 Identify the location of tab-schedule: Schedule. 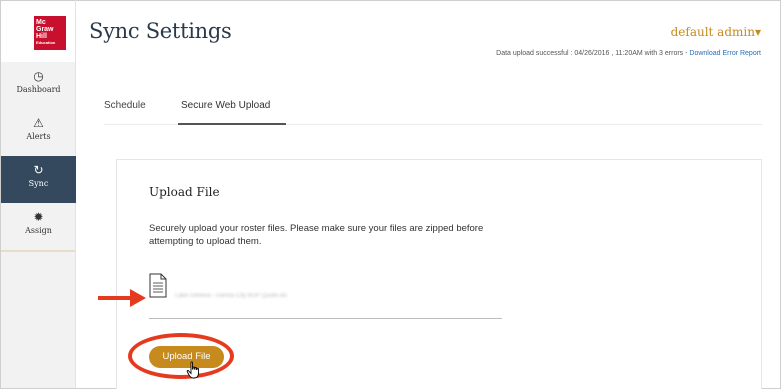
(125, 105).